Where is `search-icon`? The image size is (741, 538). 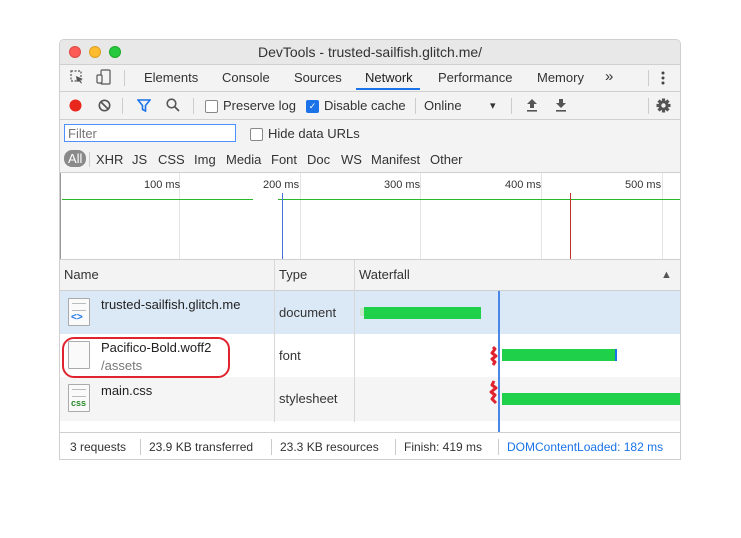
search-icon is located at coordinates (173, 105).